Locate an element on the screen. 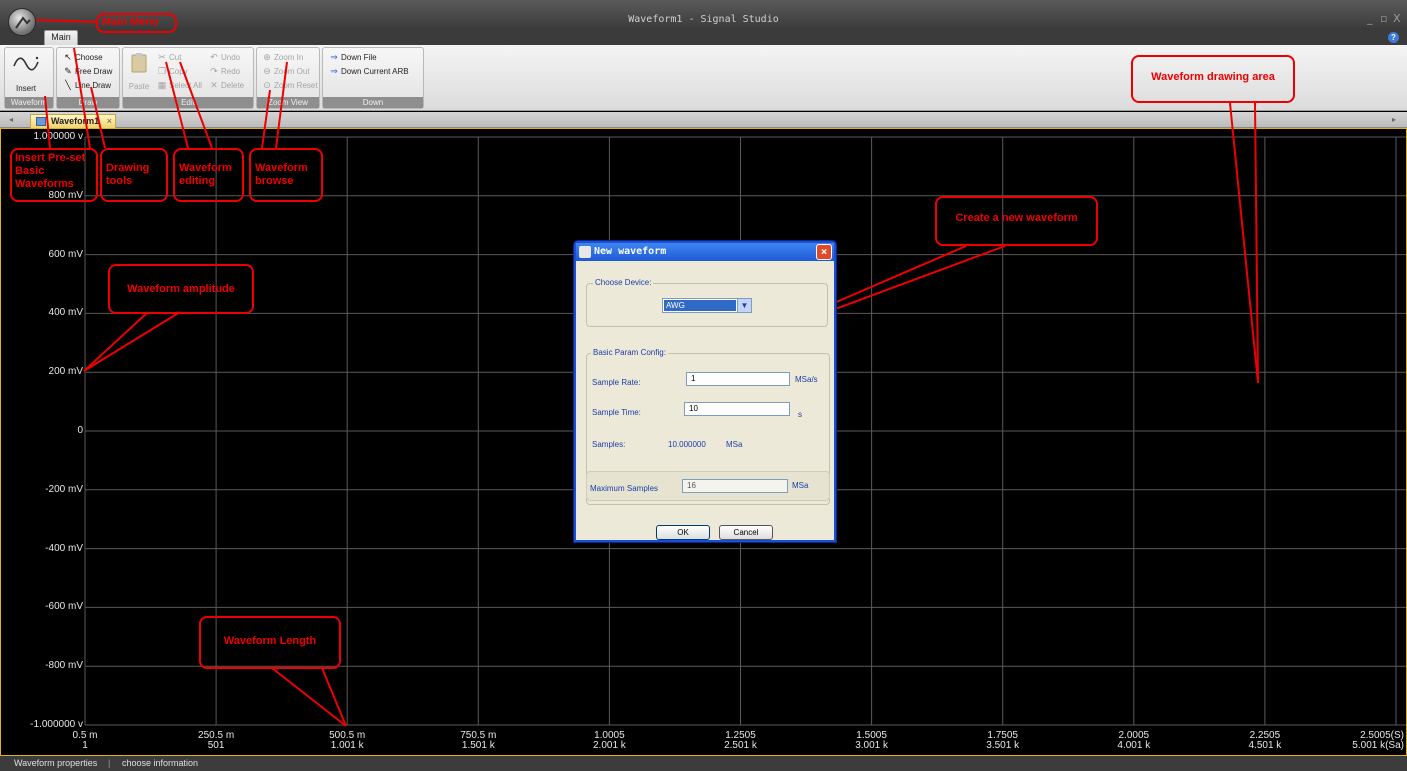  samples-label: Samples: is located at coordinates (609, 444).